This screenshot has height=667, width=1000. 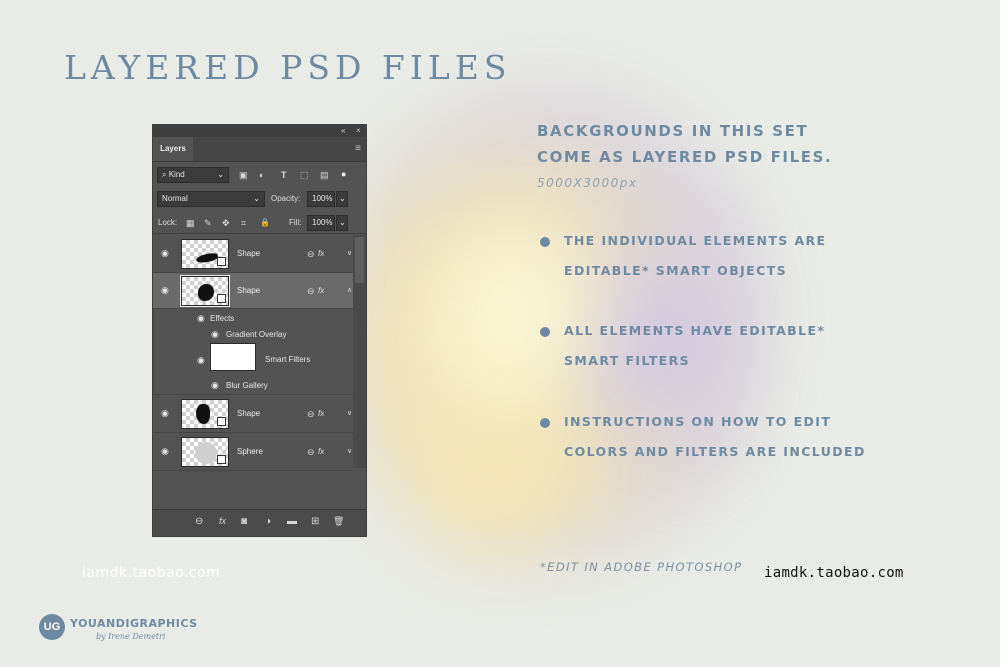 I want to click on link-layers-icon: ⊖, so click(x=199, y=521).